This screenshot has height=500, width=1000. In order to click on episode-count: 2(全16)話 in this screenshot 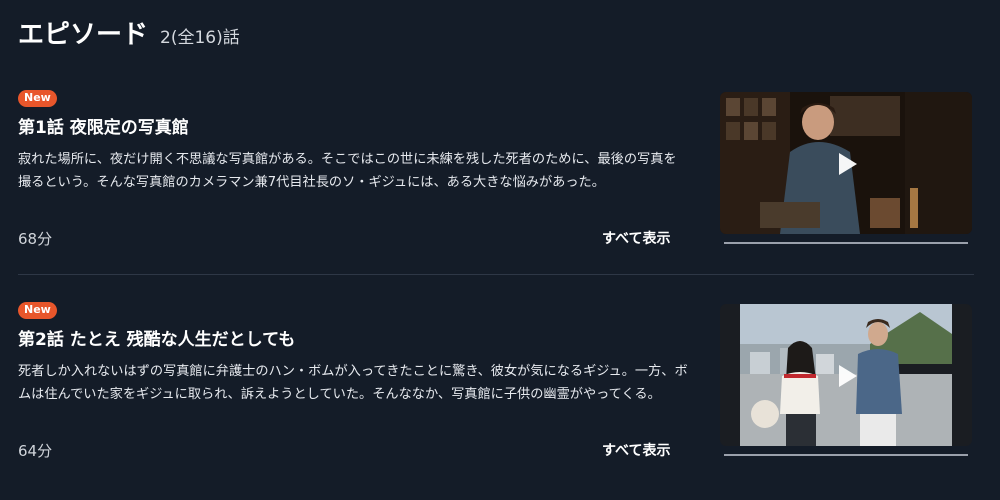, I will do `click(200, 38)`.